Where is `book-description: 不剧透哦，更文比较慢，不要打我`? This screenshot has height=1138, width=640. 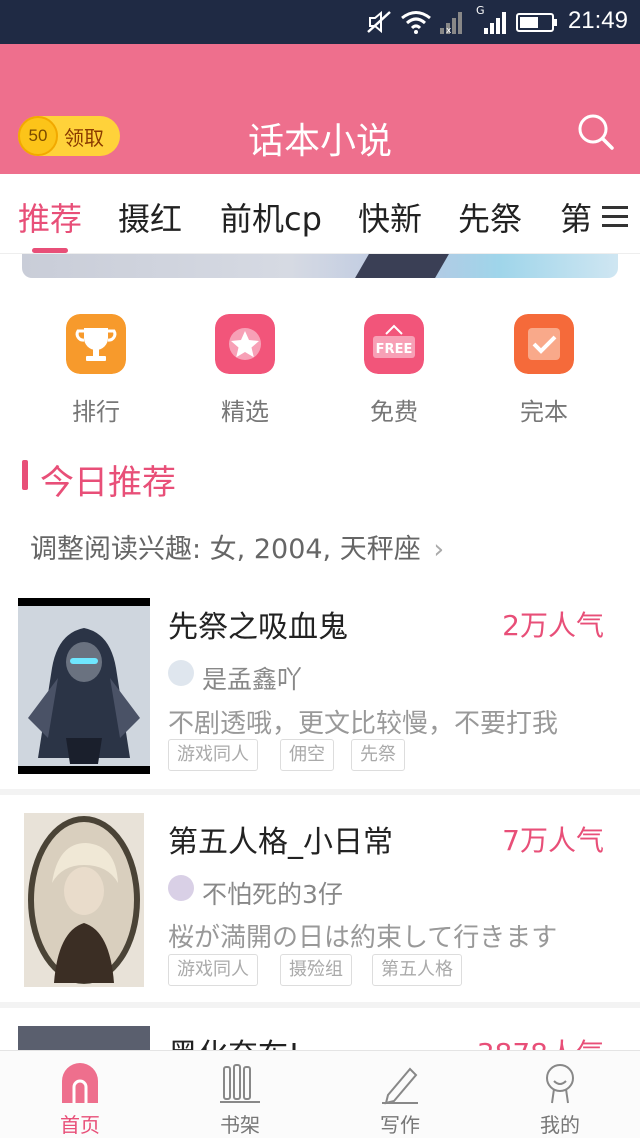
book-description: 不剧透哦，更文比较慢，不要打我 is located at coordinates (363, 724).